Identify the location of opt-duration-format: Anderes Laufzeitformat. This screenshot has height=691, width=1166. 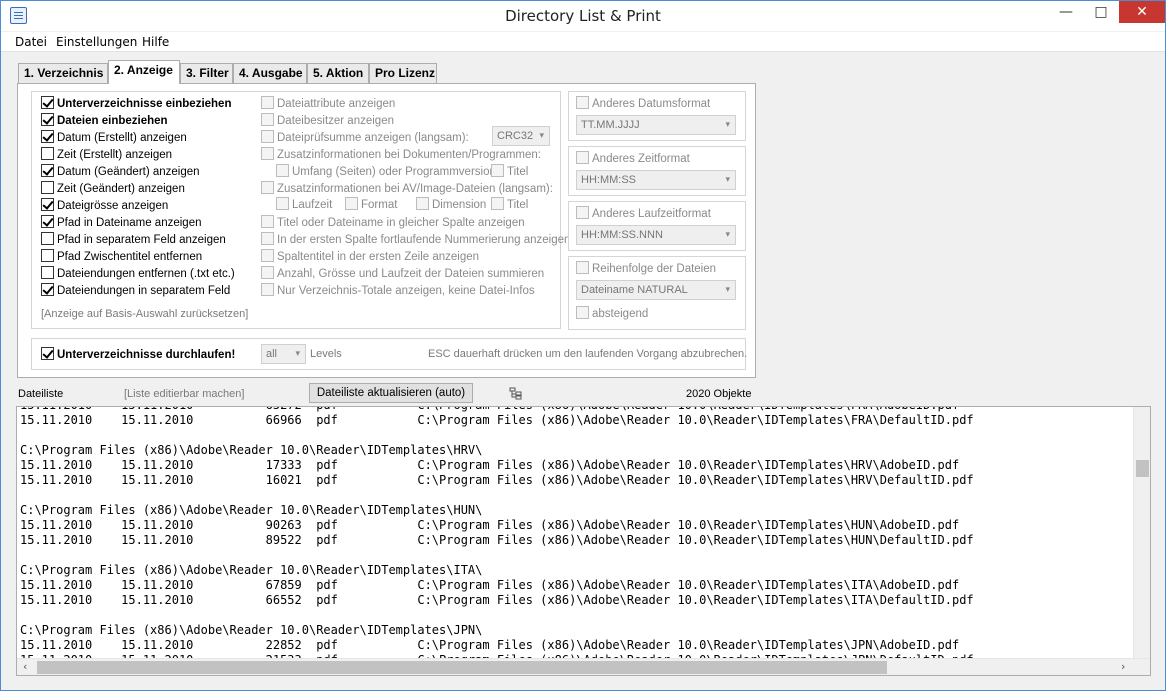
(643, 214).